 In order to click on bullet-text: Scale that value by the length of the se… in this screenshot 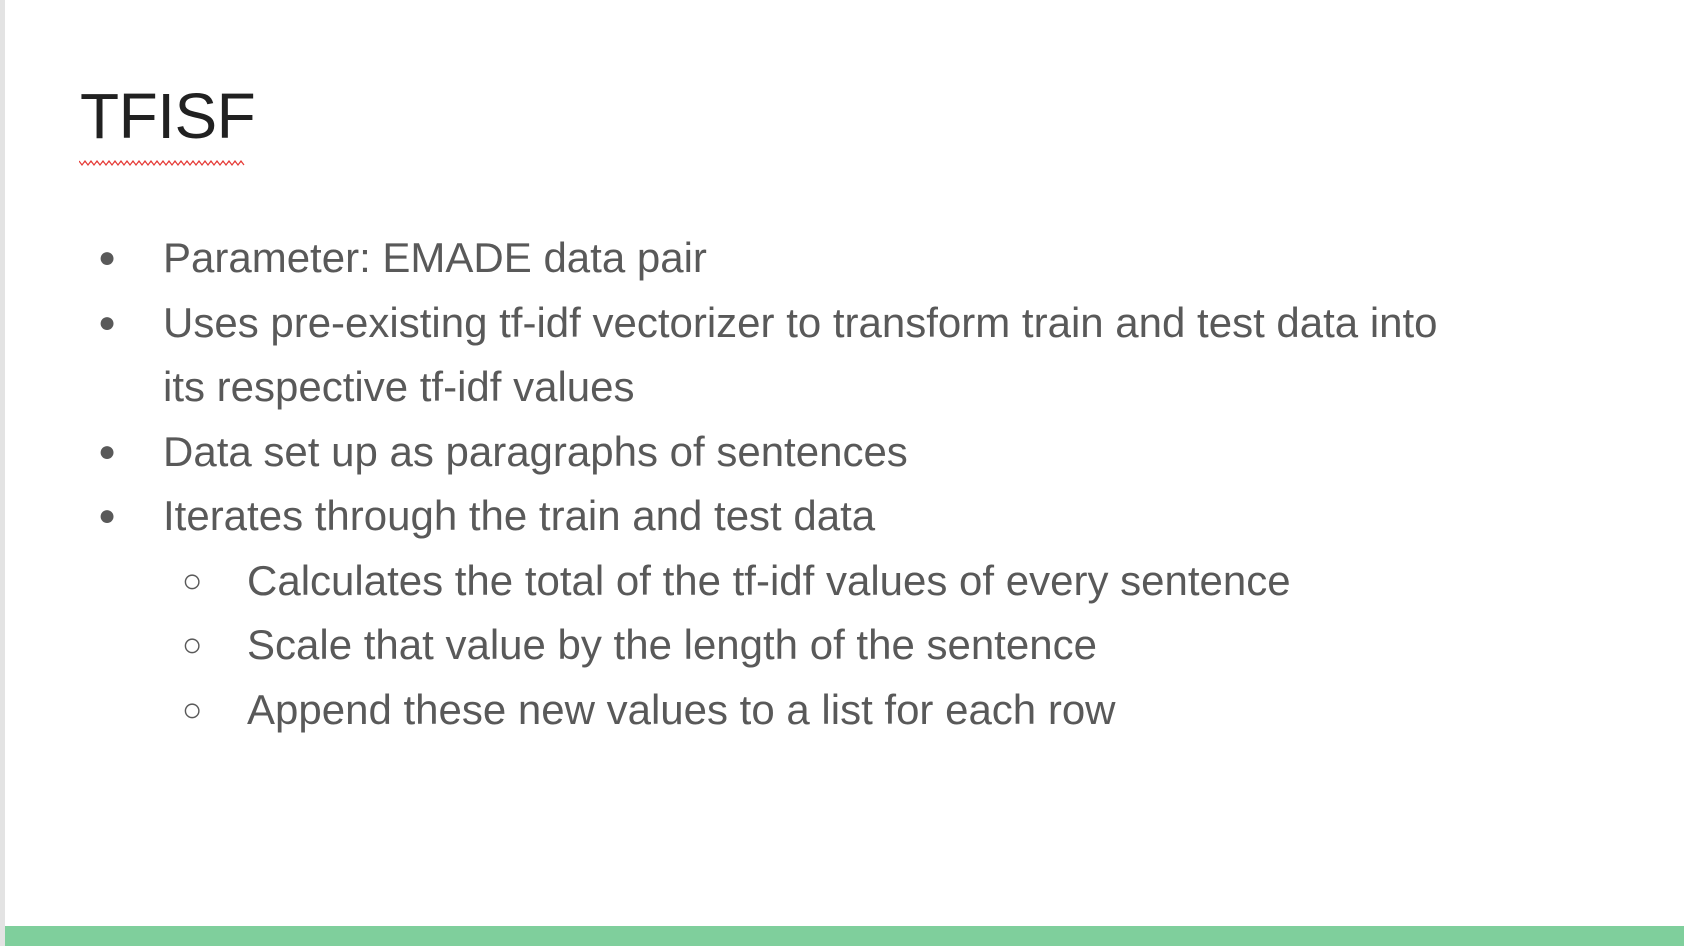, I will do `click(672, 644)`.